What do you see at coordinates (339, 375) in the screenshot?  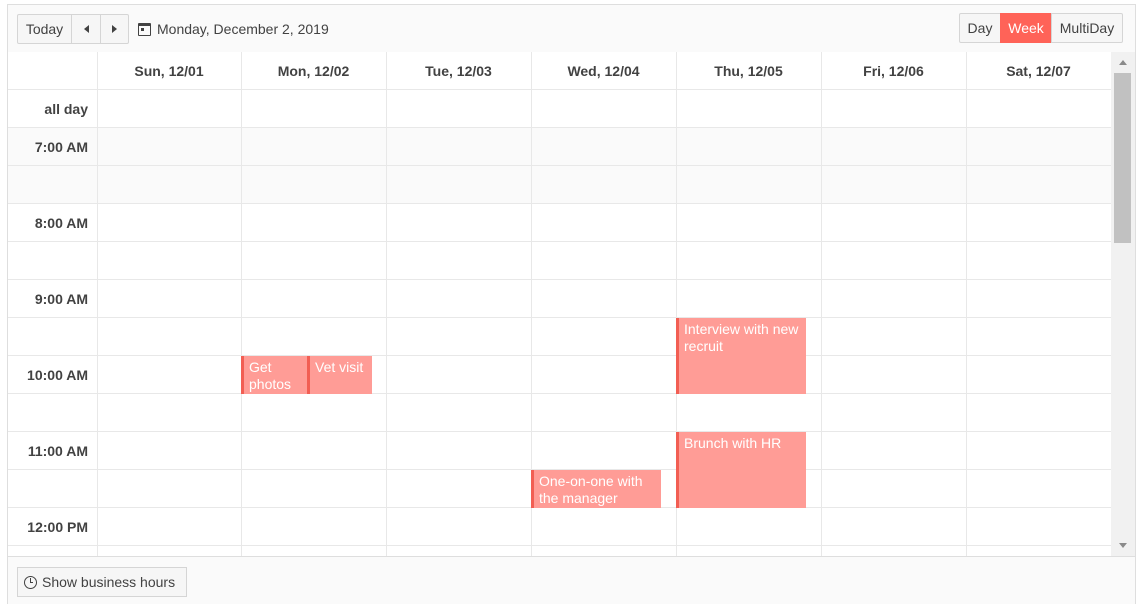 I see `event-vet-visit: Vet visit` at bounding box center [339, 375].